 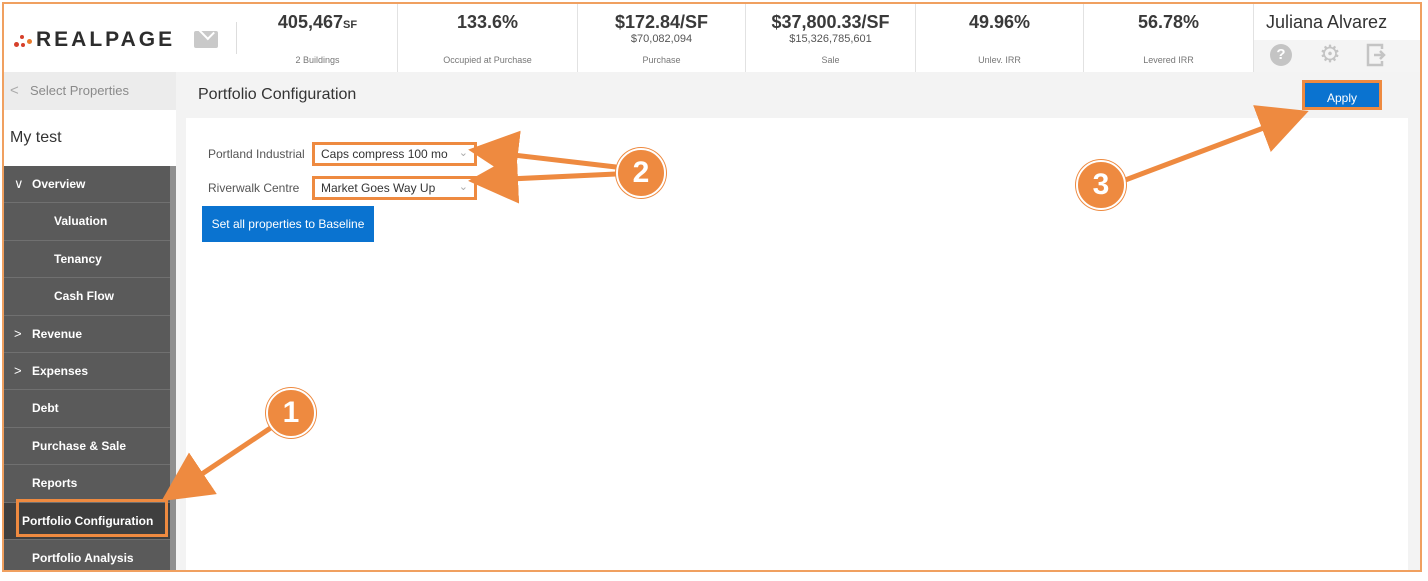 What do you see at coordinates (78, 259) in the screenshot?
I see `sidebar-item-label: Tenancy` at bounding box center [78, 259].